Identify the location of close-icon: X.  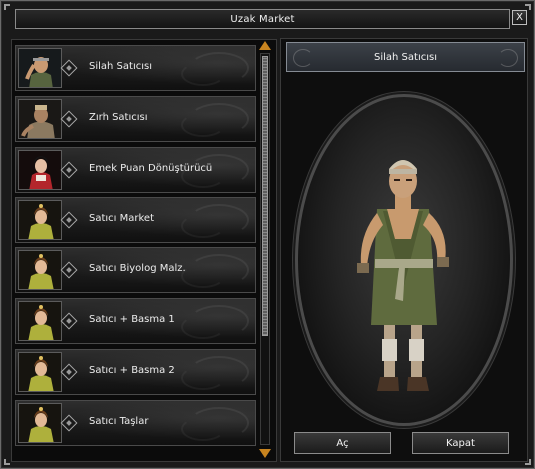
(519, 17).